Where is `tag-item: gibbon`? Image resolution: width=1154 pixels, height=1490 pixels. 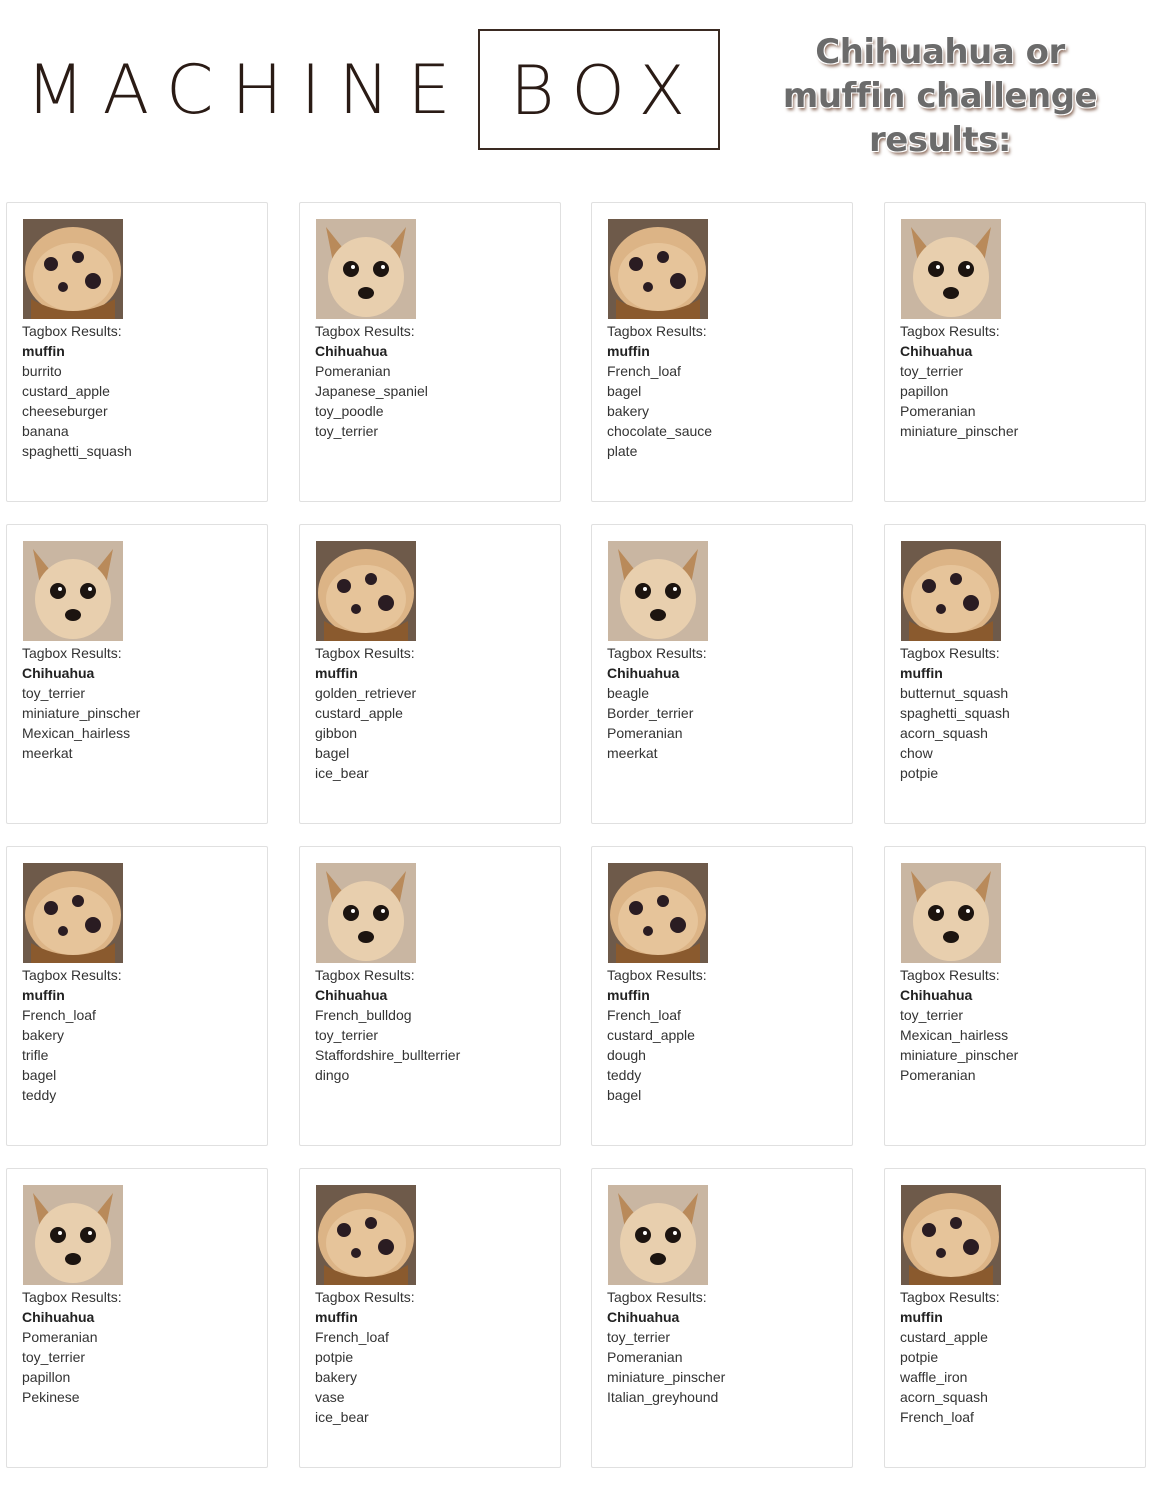 tag-item: gibbon is located at coordinates (336, 733).